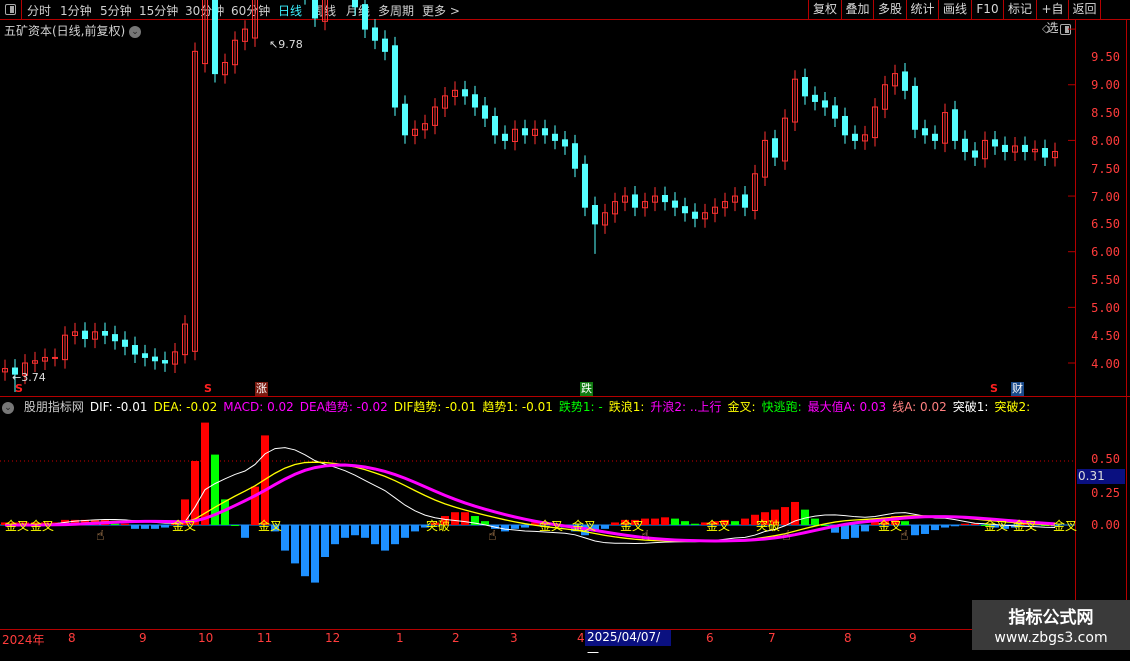 The height and width of the screenshot is (661, 1130). I want to click on time-tick: 6, so click(710, 638).